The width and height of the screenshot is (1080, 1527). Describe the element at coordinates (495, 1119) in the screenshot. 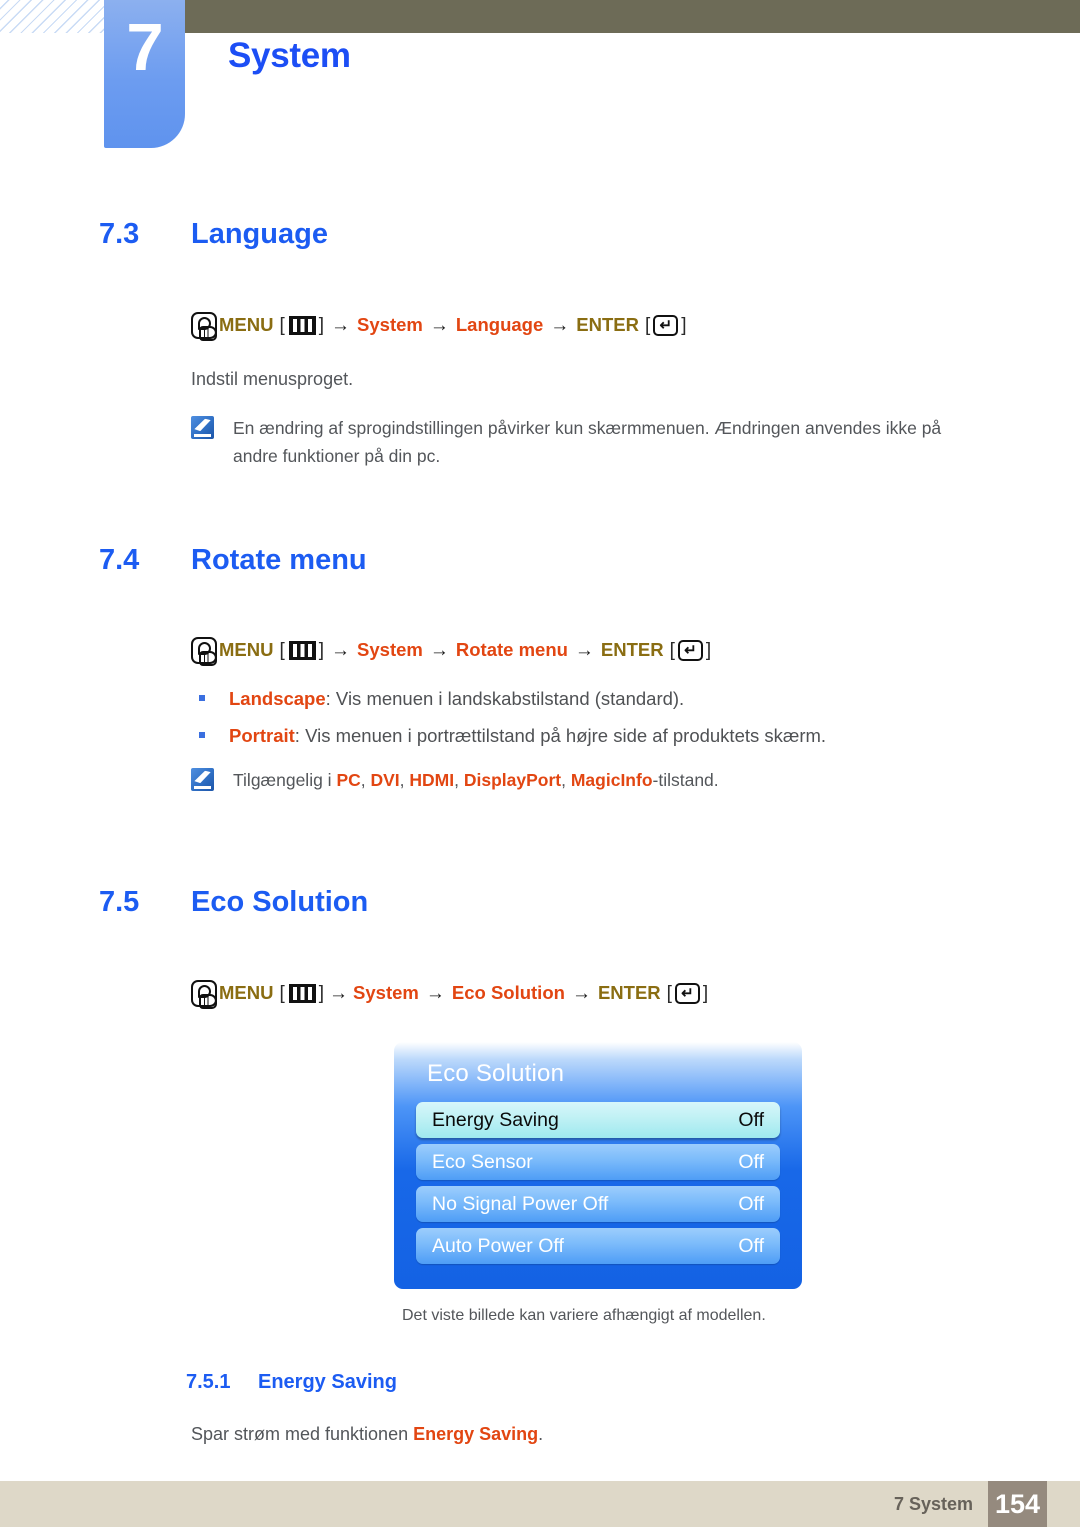

I see `osd-row-label: Energy Saving` at that location.